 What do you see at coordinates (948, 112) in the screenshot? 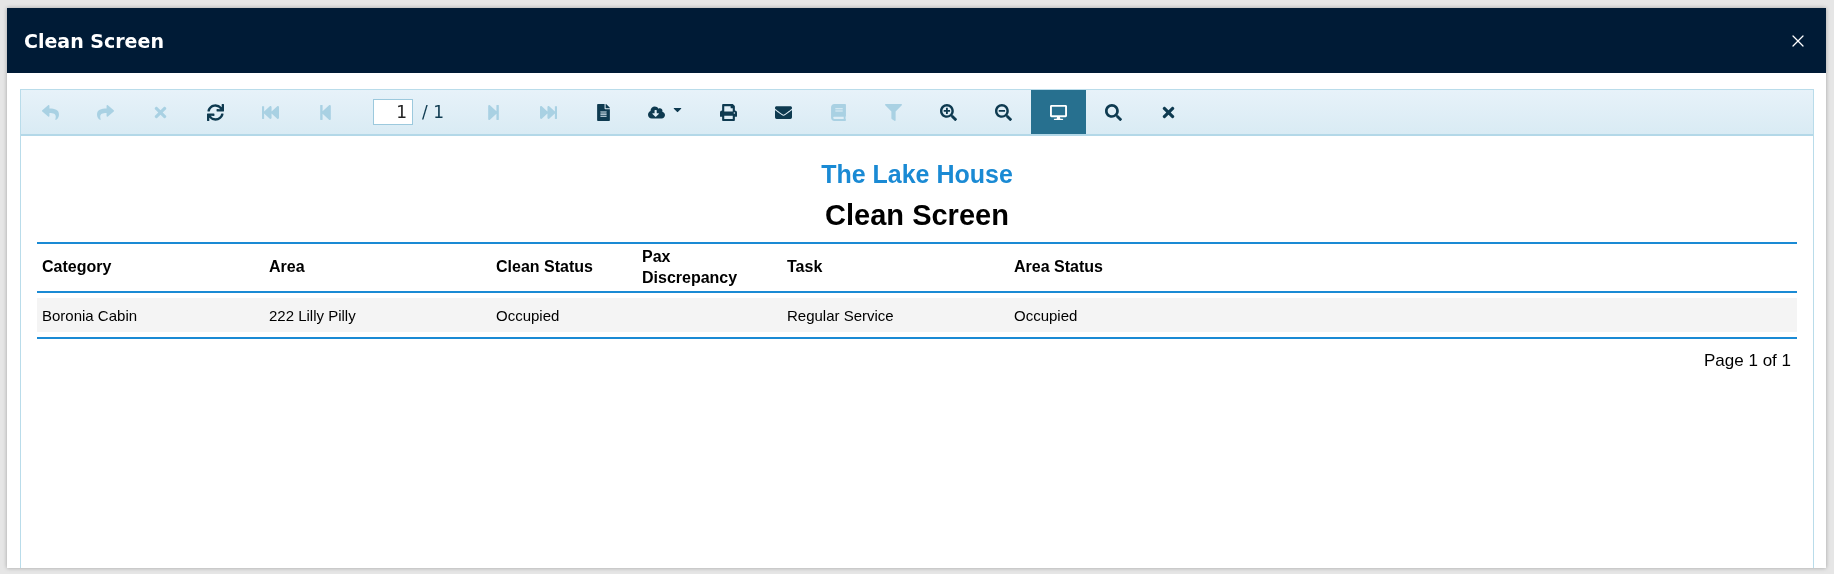
I see `zoom-in-icon` at bounding box center [948, 112].